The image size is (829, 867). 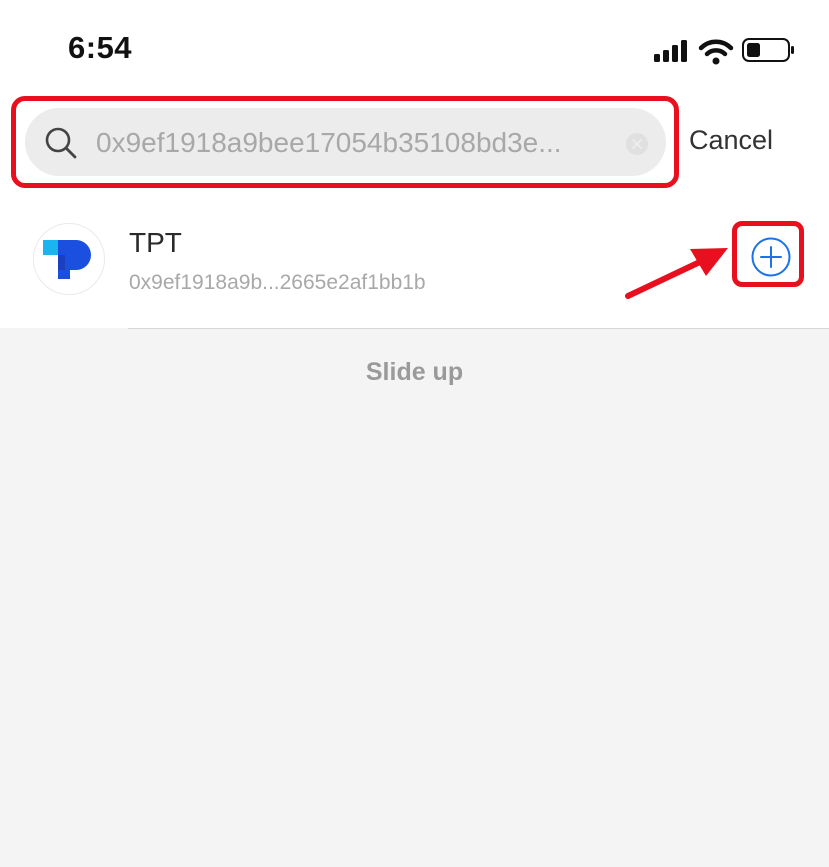 What do you see at coordinates (277, 282) in the screenshot?
I see `token-address: 0x9ef1918a9b...2665e2af1bb1b` at bounding box center [277, 282].